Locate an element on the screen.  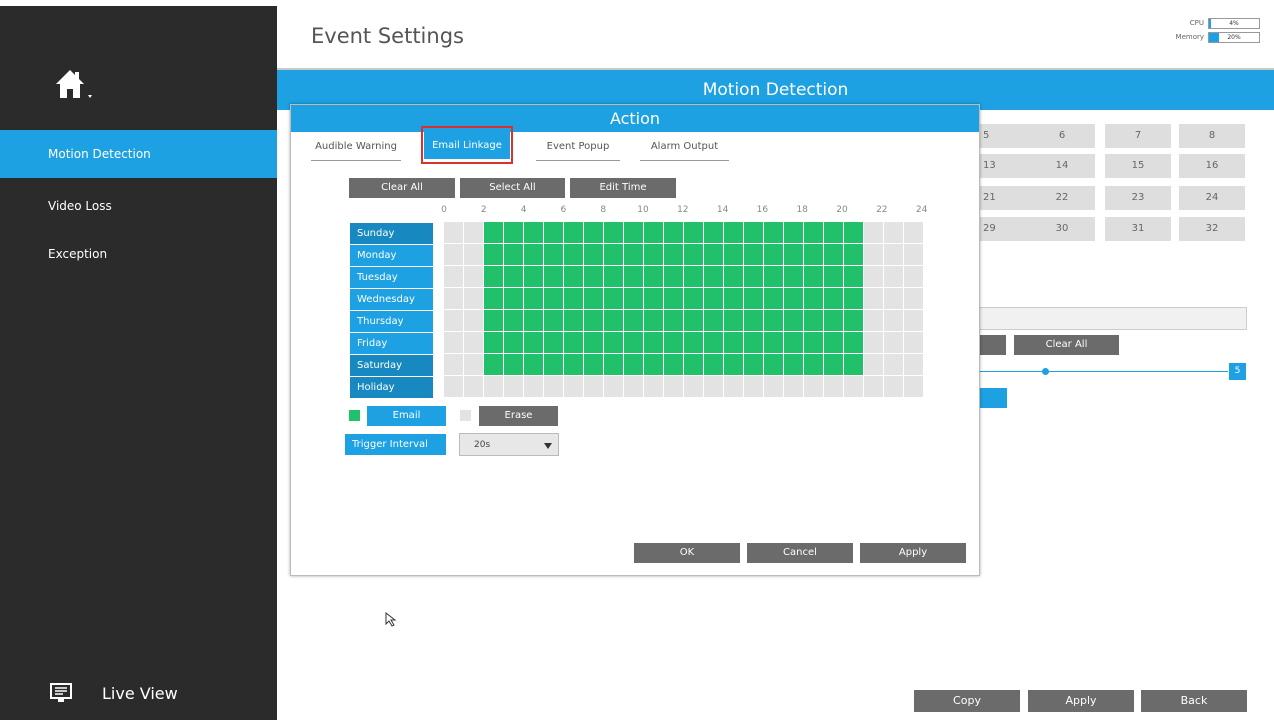
clear-all-region-button: Clear All is located at coordinates (1066, 345).